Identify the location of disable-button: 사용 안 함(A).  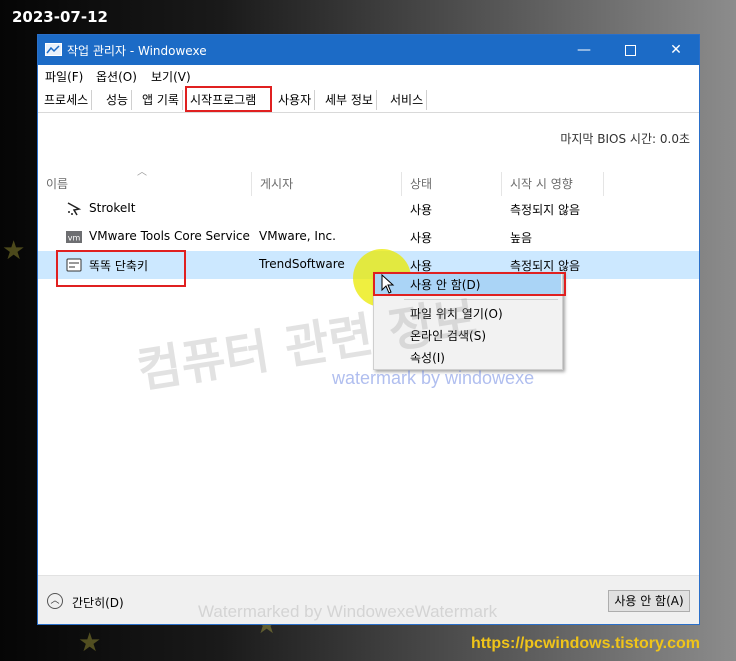
(649, 601).